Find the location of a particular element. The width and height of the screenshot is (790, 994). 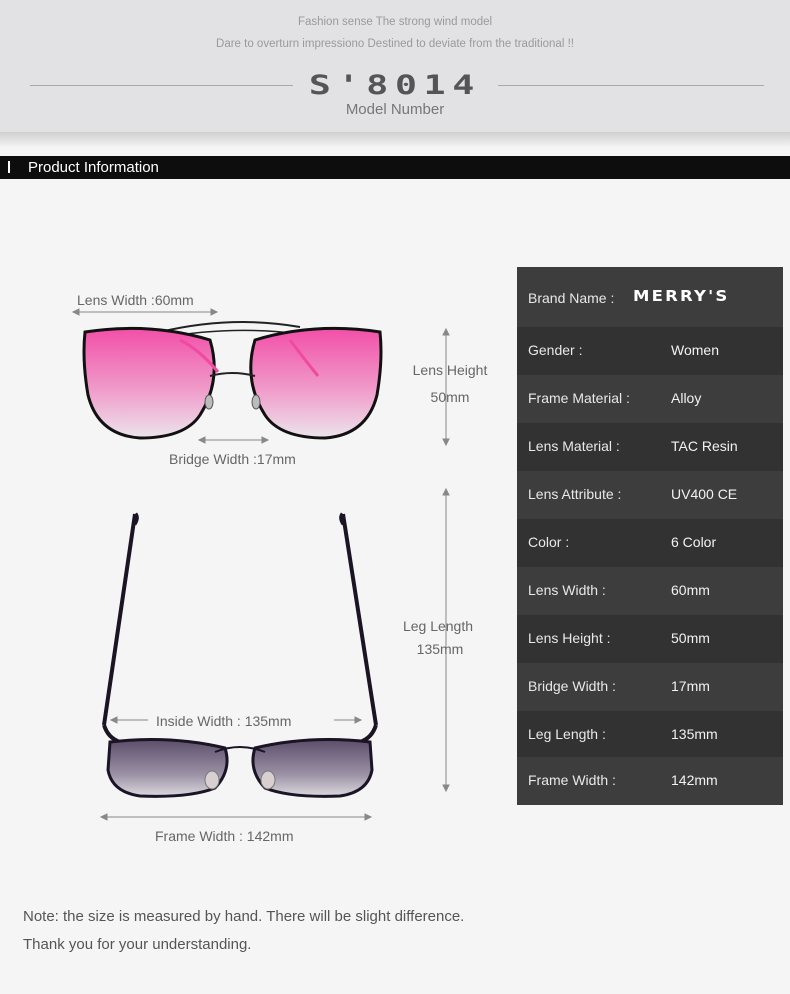

spec-value: TAC Resin is located at coordinates (704, 446).